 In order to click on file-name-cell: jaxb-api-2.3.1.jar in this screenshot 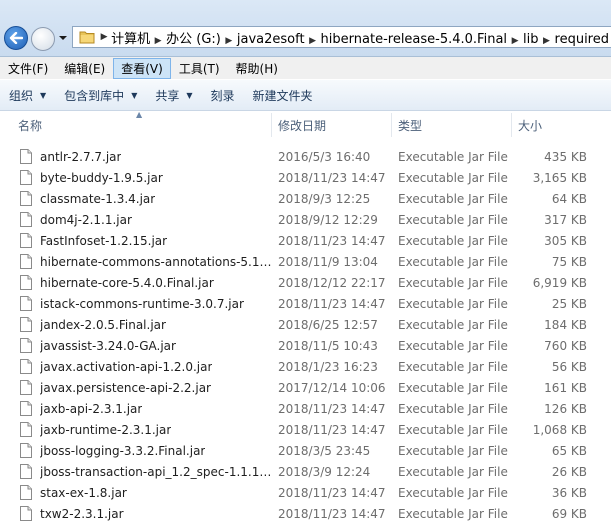, I will do `click(136, 408)`.